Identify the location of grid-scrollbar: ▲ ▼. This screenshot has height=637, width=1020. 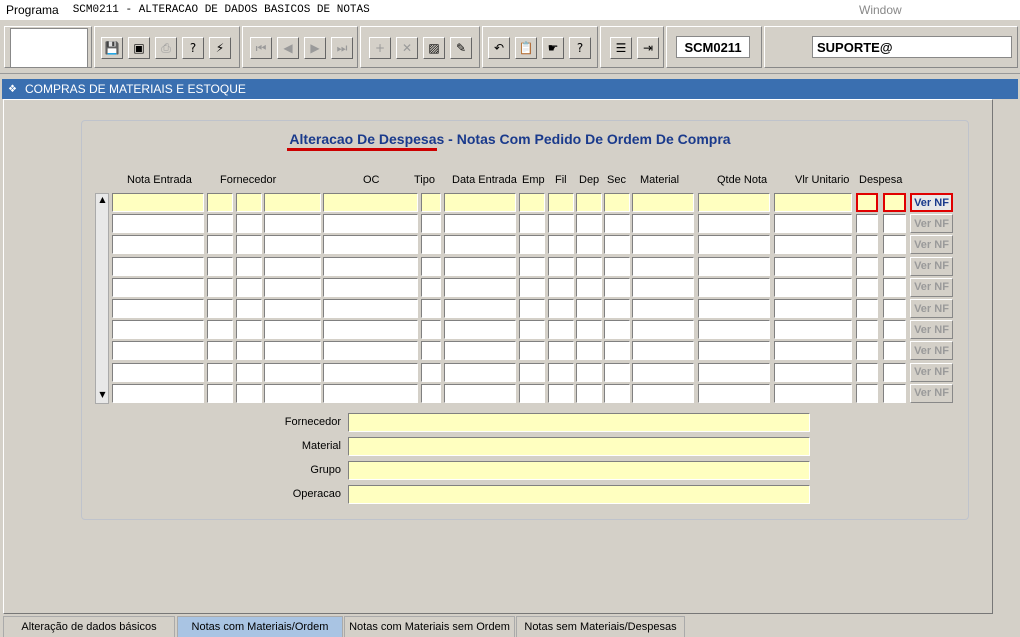
(102, 298).